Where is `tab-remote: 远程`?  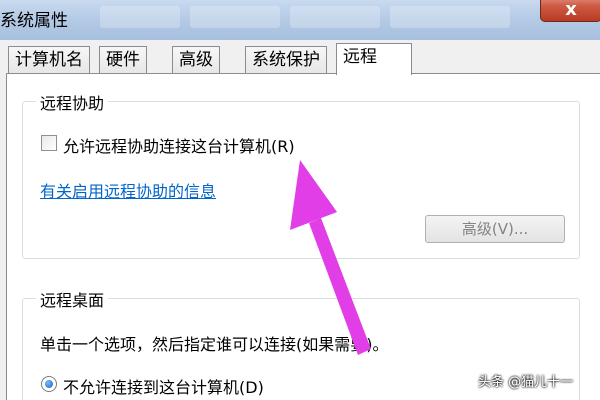 tab-remote: 远程 is located at coordinates (374, 59).